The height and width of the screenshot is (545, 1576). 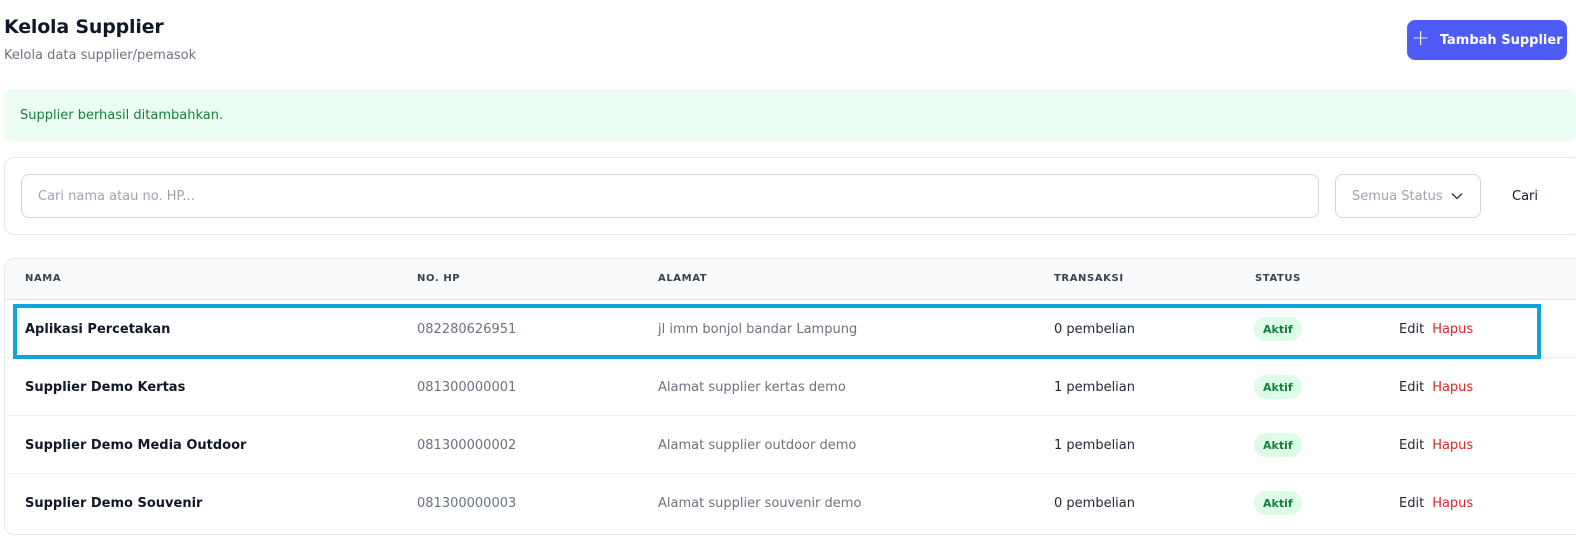 I want to click on search-button: Cari, so click(x=1525, y=196).